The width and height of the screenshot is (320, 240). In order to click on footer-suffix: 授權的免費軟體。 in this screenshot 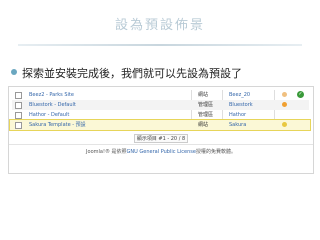, I will do `click(215, 152)`.